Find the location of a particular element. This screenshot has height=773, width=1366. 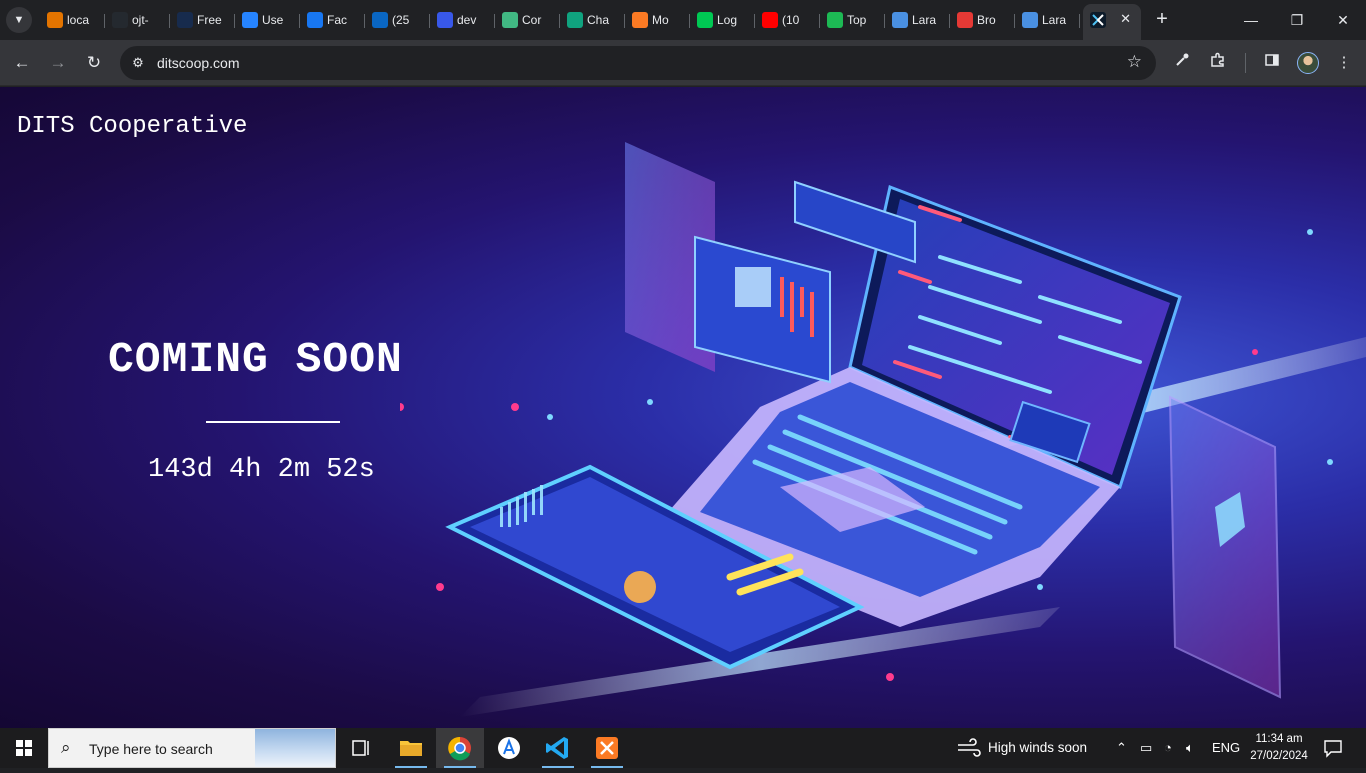

chrome-taskbar-button is located at coordinates (460, 748).